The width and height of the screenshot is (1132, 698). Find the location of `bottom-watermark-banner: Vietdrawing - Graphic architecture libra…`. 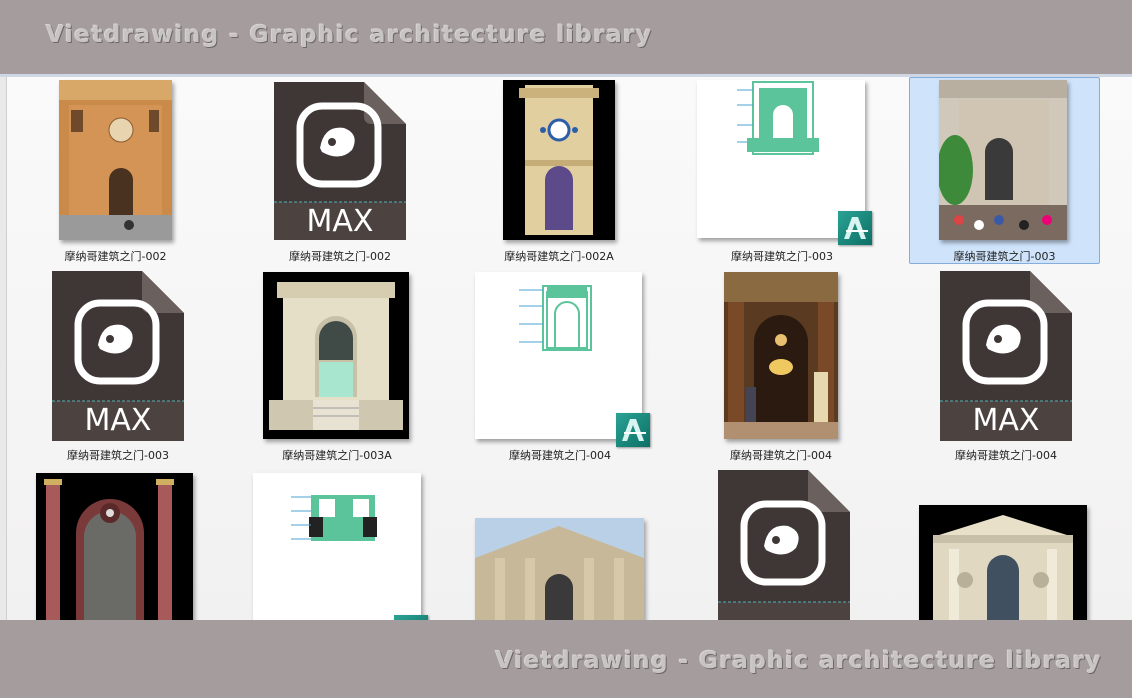

bottom-watermark-banner: Vietdrawing - Graphic architecture libra… is located at coordinates (566, 659).